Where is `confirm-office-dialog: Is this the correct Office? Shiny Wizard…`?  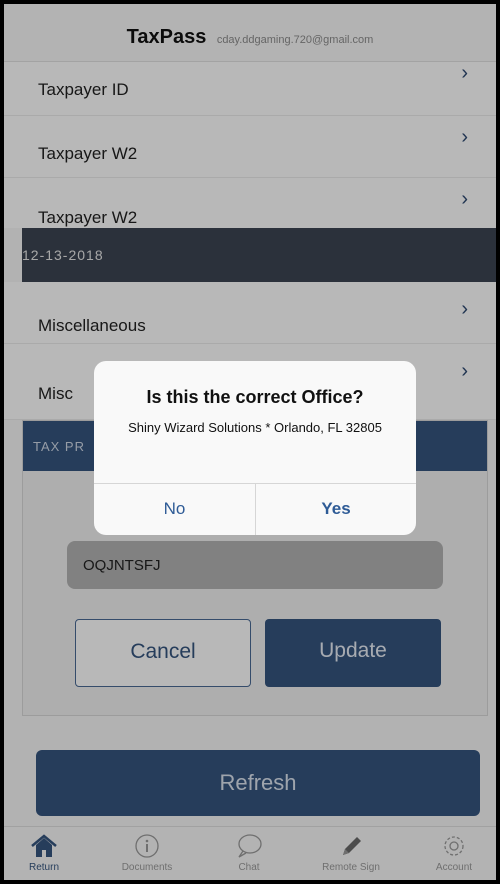
confirm-office-dialog: Is this the correct Office? Shiny Wizard… is located at coordinates (255, 448).